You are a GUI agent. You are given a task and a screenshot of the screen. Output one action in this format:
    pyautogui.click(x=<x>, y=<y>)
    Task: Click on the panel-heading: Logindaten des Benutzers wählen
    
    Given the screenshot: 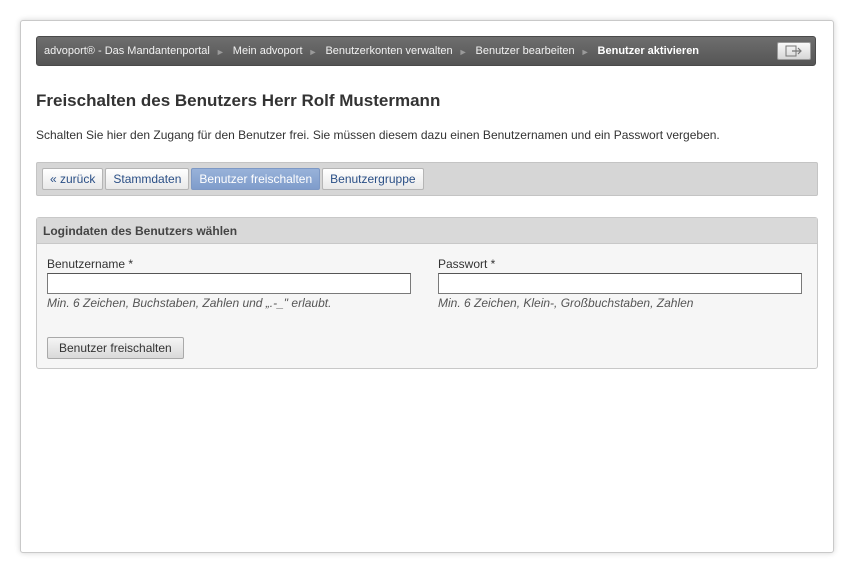 What is the action you would take?
    pyautogui.click(x=427, y=231)
    